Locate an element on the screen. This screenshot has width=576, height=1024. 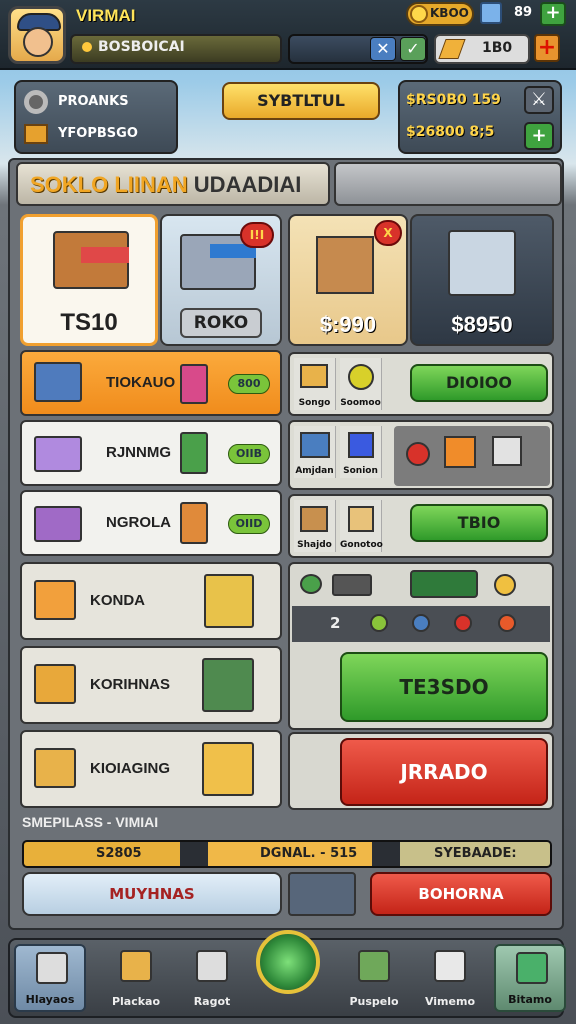
mini-slot-1: Songo is located at coordinates (315, 384).